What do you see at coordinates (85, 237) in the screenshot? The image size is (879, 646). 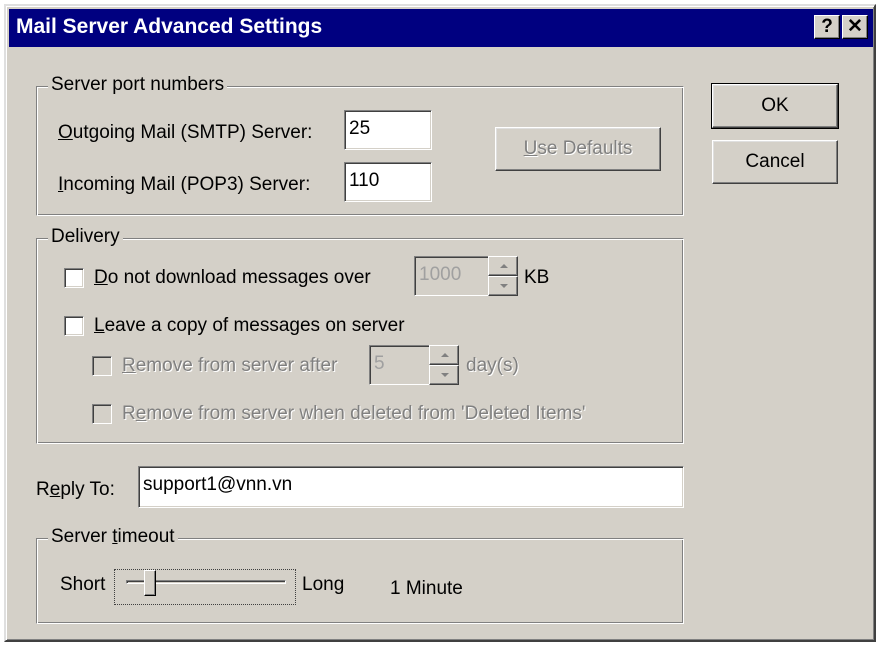 I see `delivery-legend: Delivery` at bounding box center [85, 237].